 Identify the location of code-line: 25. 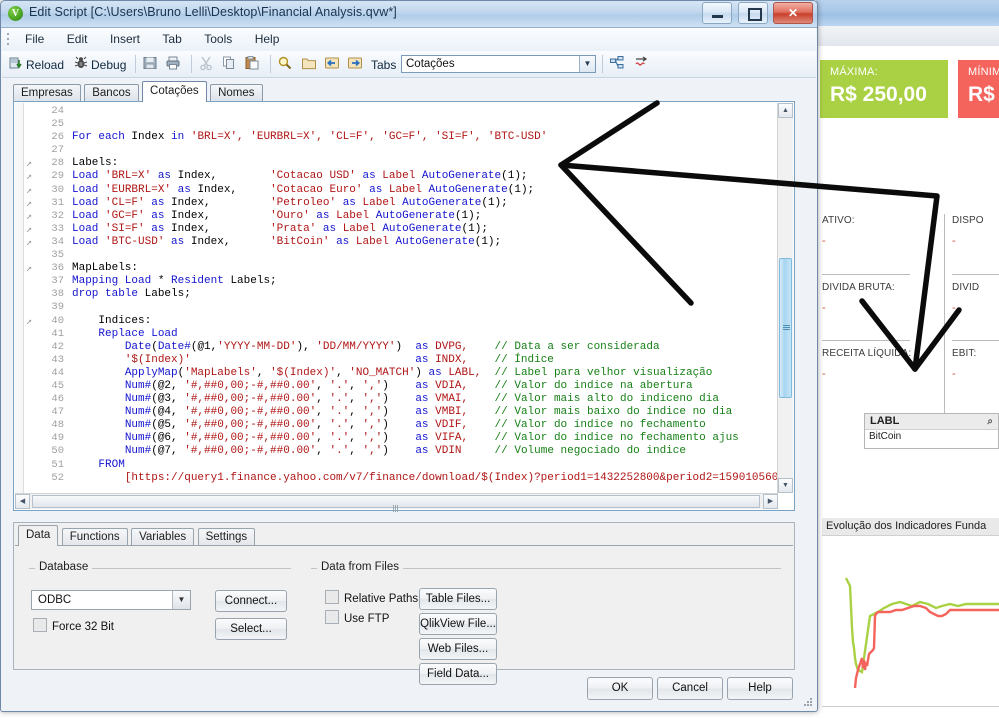
(401, 124).